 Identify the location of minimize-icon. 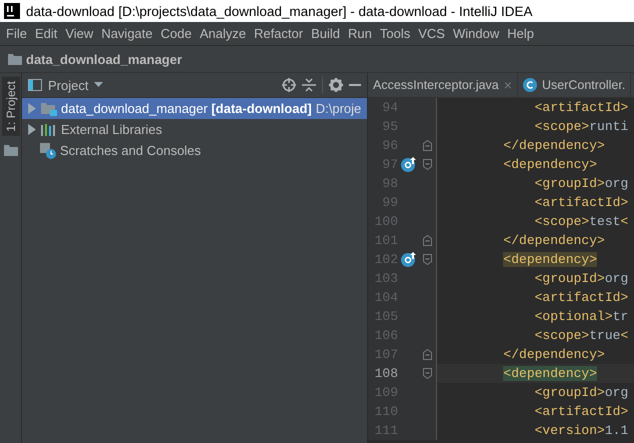
(355, 85).